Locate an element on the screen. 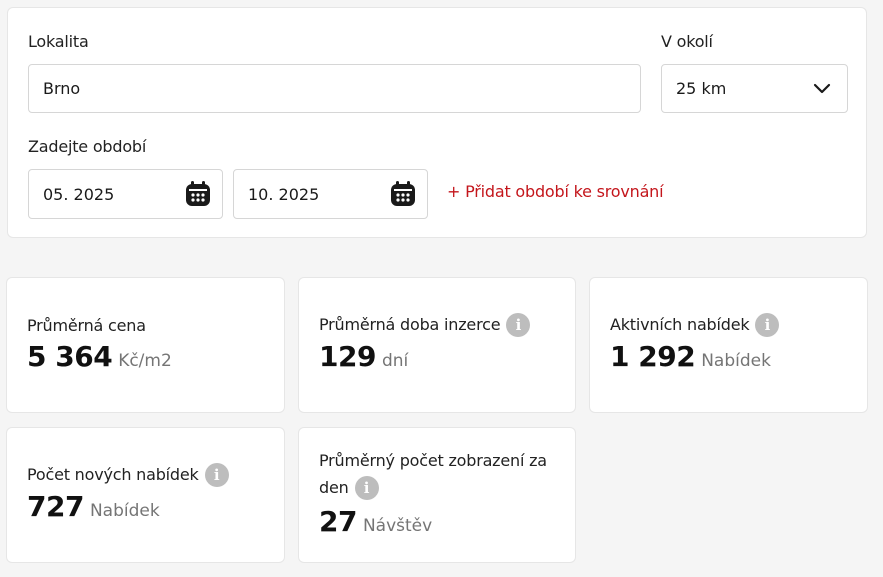 The width and height of the screenshot is (883, 577). stat-value-row: 1 292 Nabídek is located at coordinates (690, 356).